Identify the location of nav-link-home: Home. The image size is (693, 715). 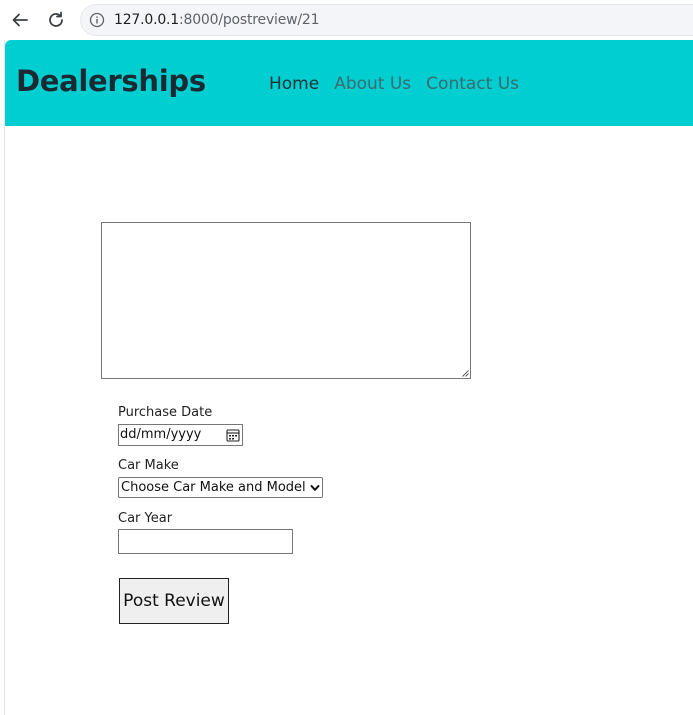
(294, 84).